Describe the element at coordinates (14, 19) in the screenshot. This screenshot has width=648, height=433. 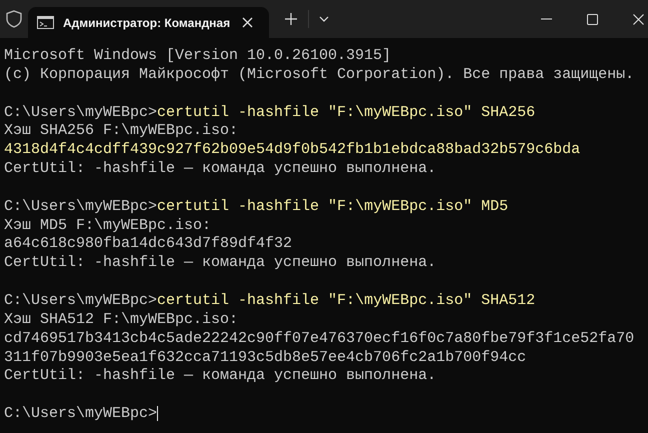
I see `shield-icon` at that location.